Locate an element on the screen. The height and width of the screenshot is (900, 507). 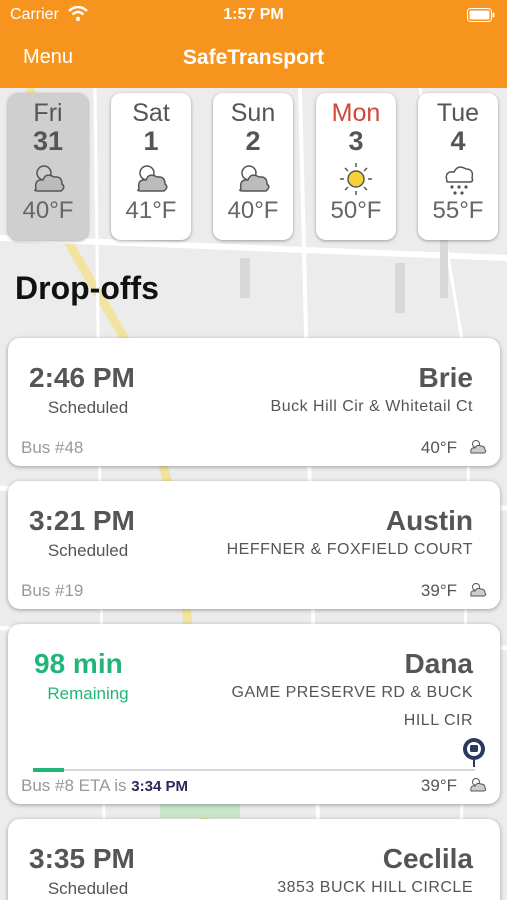
weather-temp: 55°F is located at coordinates (458, 210).